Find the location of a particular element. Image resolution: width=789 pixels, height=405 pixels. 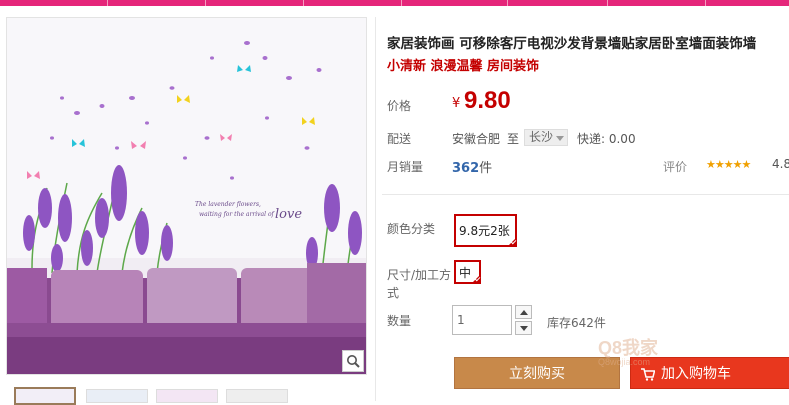

quantity-label: 数量 is located at coordinates (399, 321).